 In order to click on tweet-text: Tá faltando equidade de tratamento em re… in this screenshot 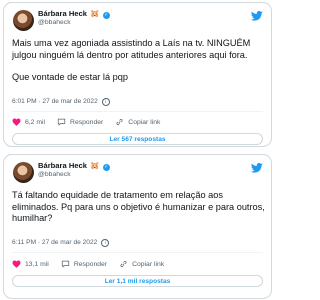, I will do `click(138, 207)`.